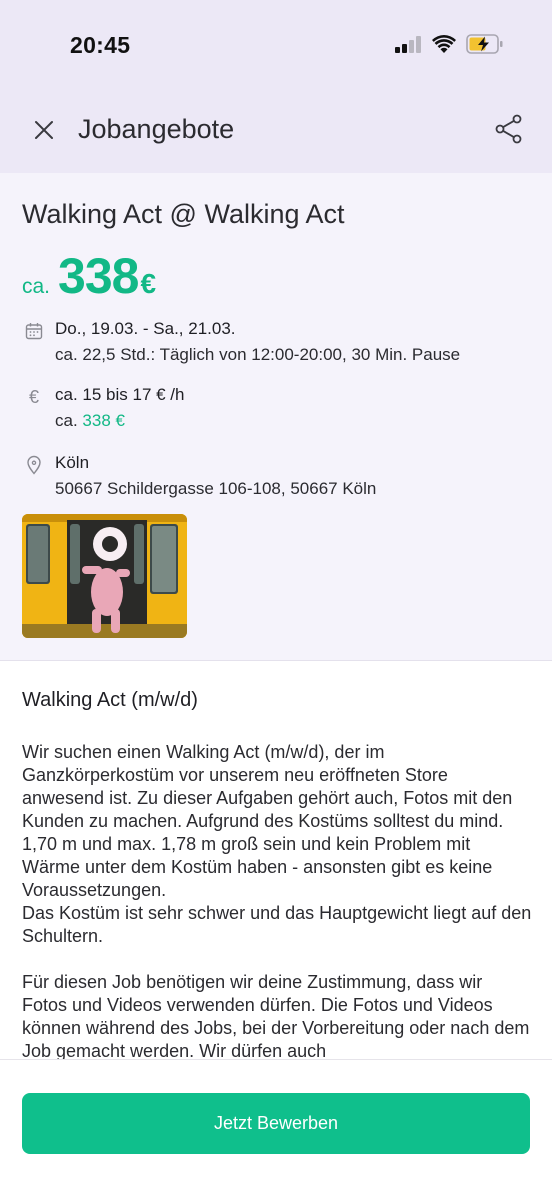 This screenshot has width=552, height=1201. What do you see at coordinates (408, 44) in the screenshot?
I see `cellular-signal-icon` at bounding box center [408, 44].